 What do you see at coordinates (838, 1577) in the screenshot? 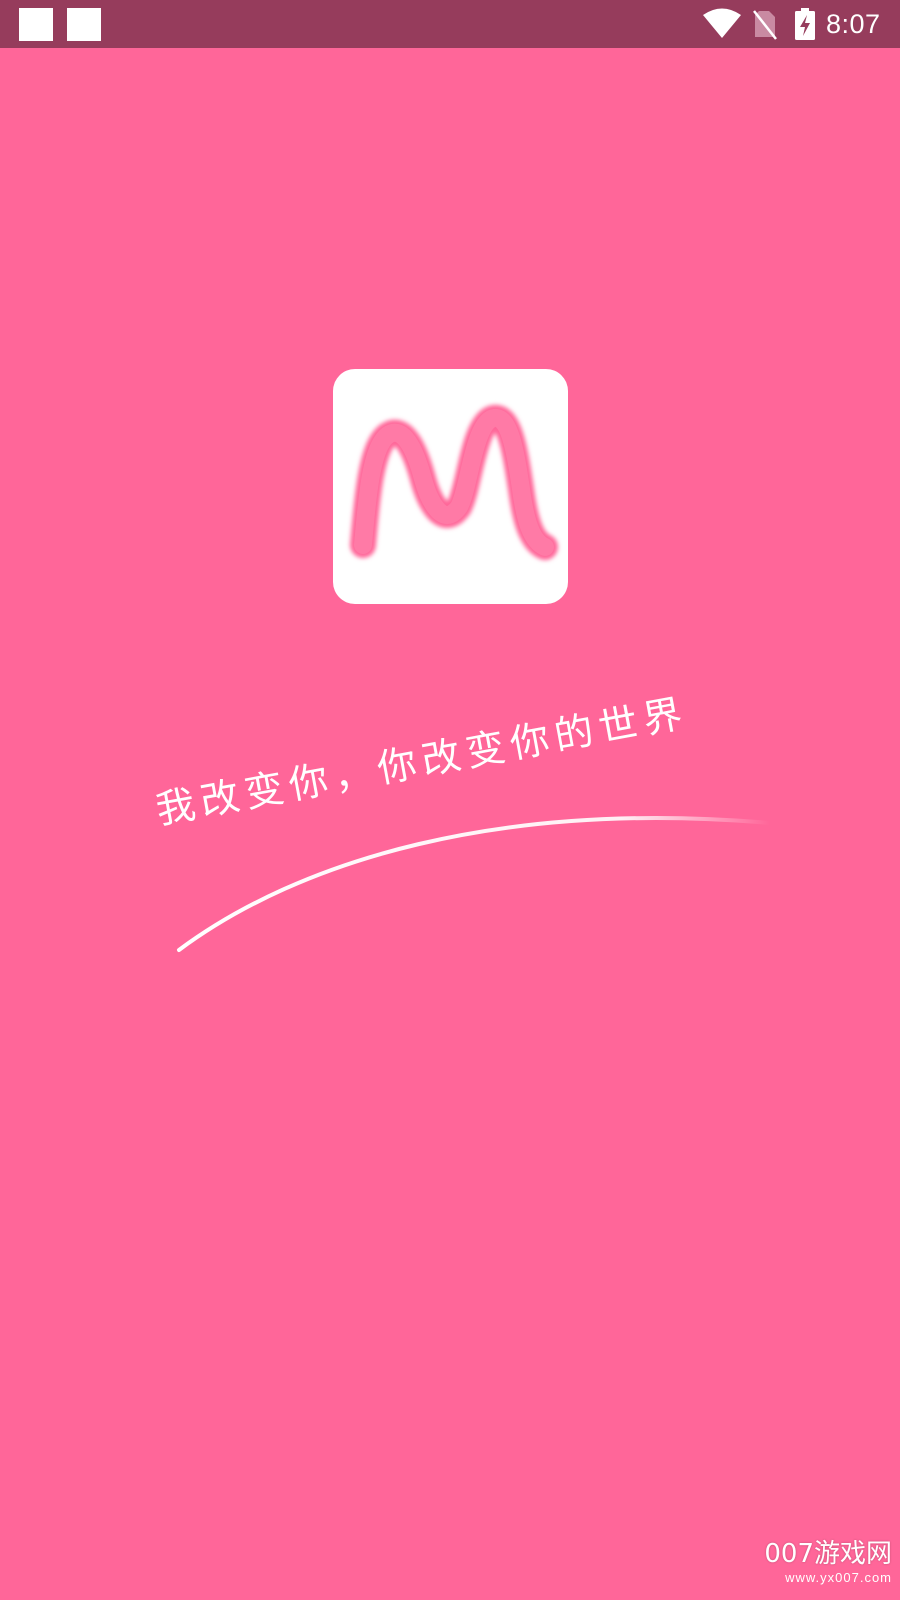
I see `watermark-url: www.yx007.com` at bounding box center [838, 1577].